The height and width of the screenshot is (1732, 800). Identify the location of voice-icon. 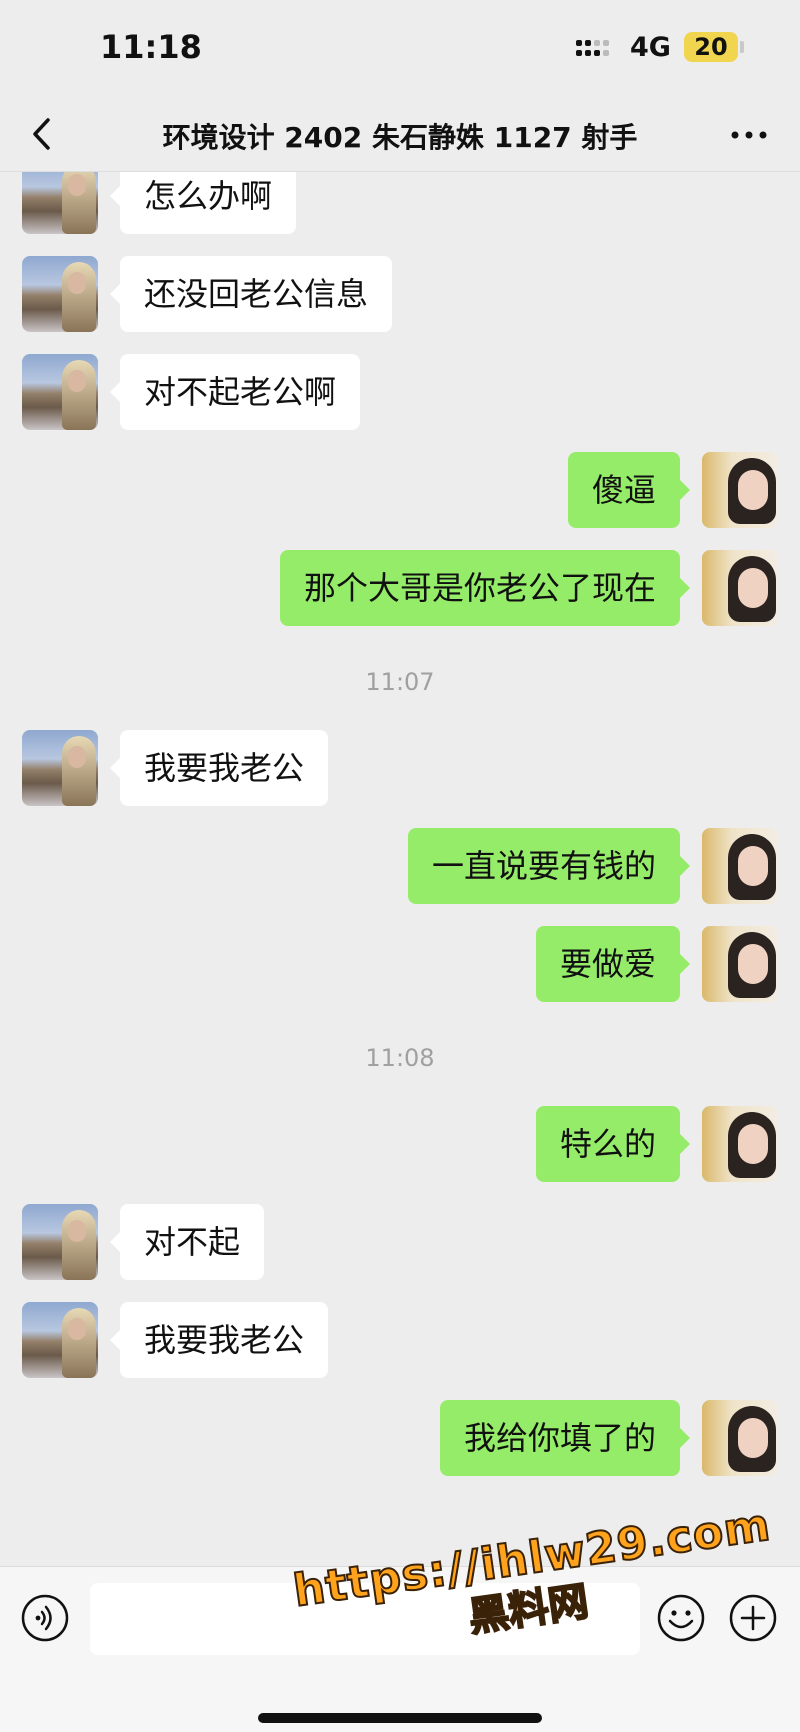
(45, 1618).